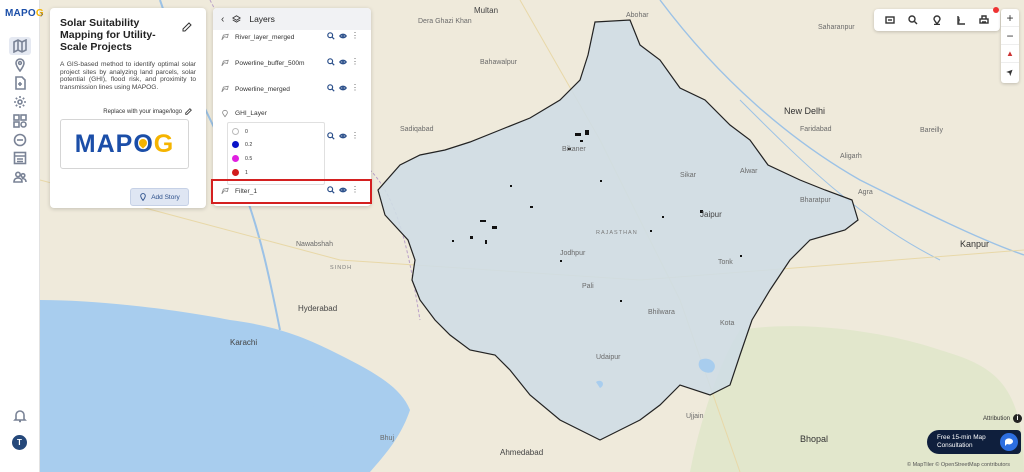 The width and height of the screenshot is (1024, 472). What do you see at coordinates (522, 452) in the screenshot?
I see `label-ahmedabad: Ahmedabad` at bounding box center [522, 452].